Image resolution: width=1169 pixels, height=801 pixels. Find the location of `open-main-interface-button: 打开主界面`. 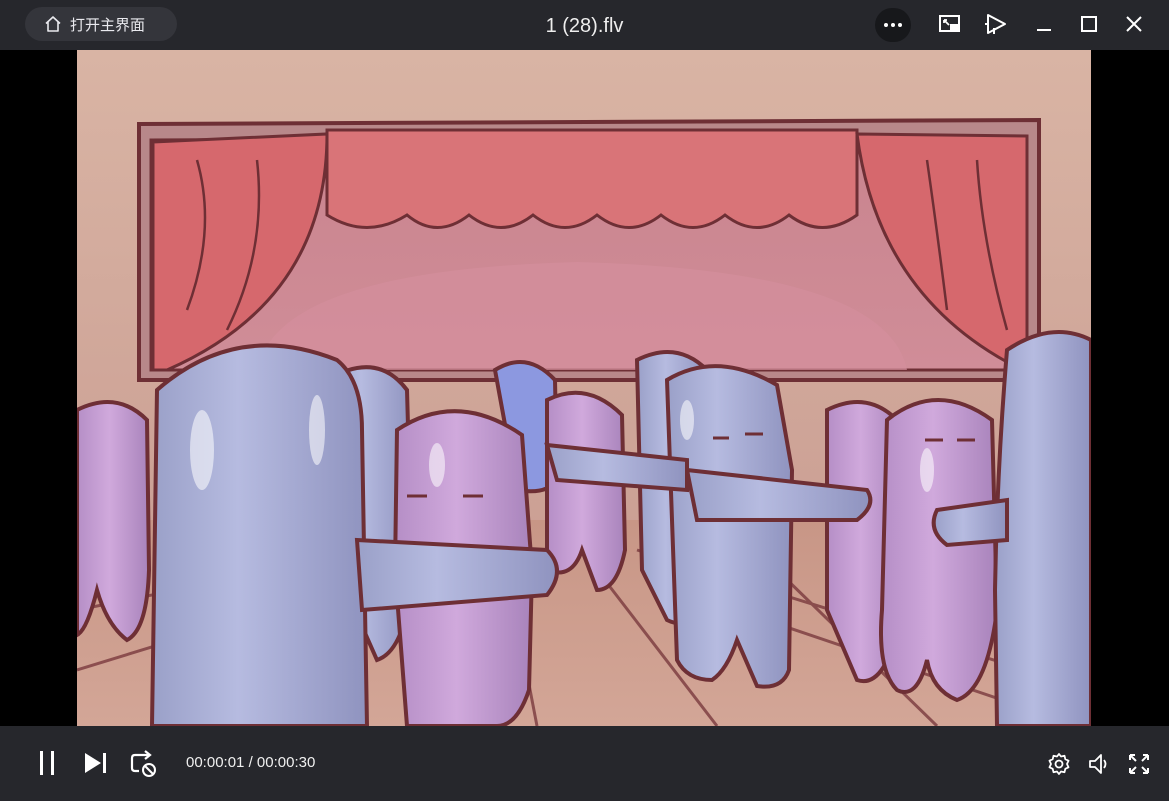

open-main-interface-button: 打开主界面 is located at coordinates (101, 24).